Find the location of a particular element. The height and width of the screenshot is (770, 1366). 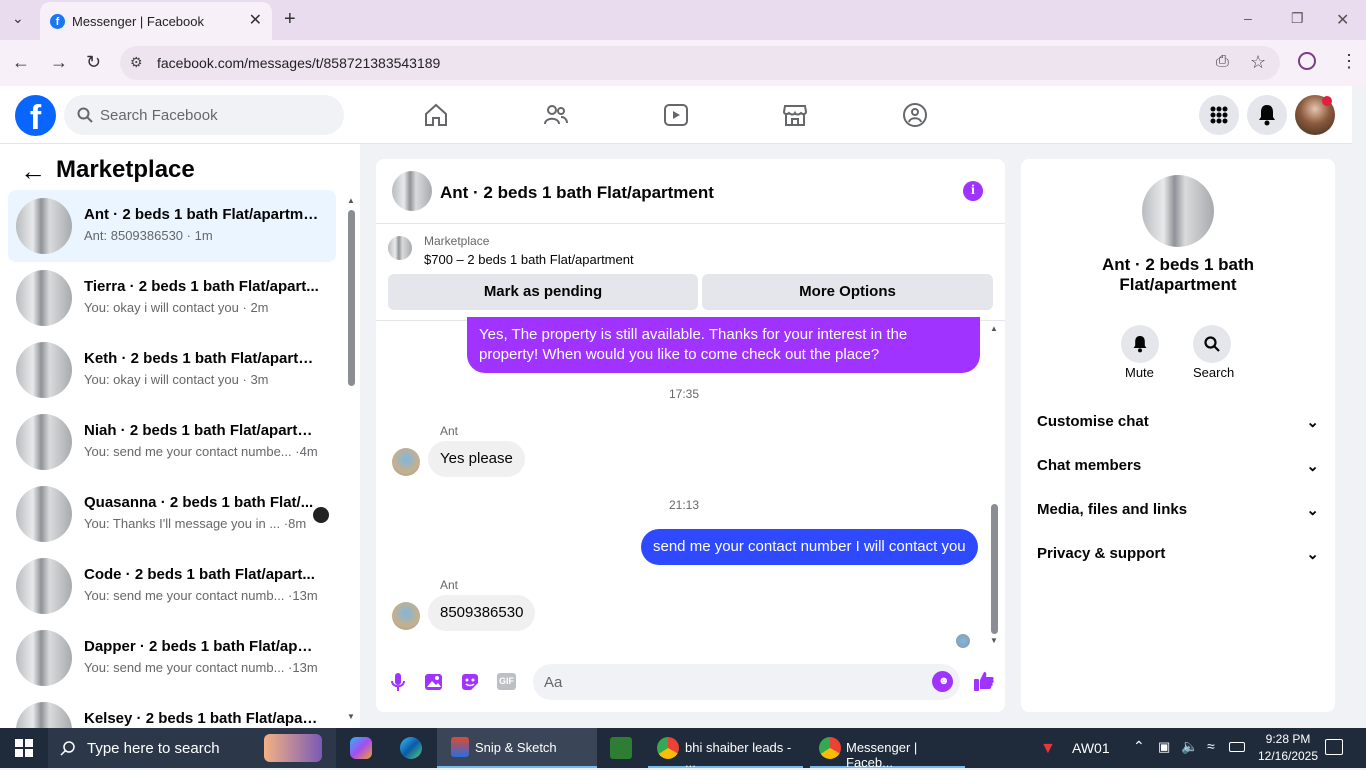

search-facebook-input: Search Facebook is located at coordinates (204, 115).